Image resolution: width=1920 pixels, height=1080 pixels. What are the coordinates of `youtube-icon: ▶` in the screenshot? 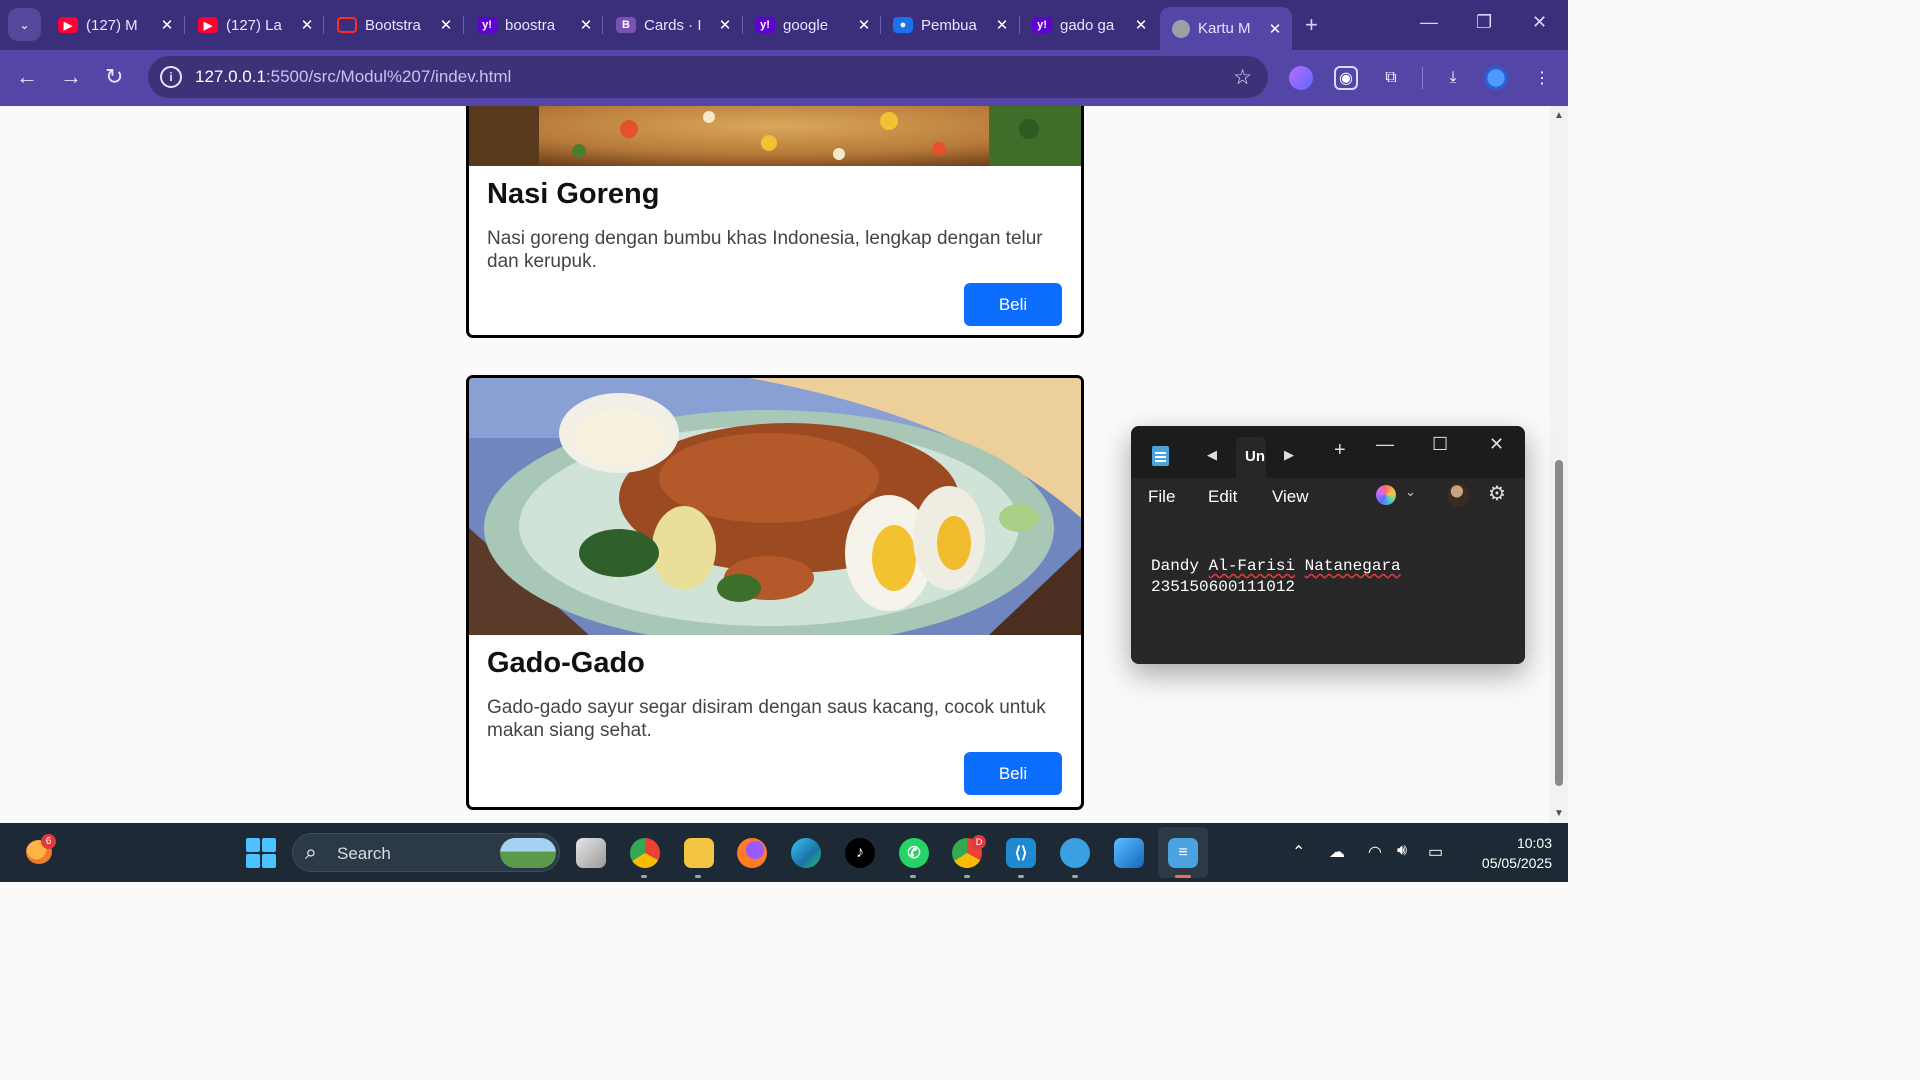 It's located at (68, 25).